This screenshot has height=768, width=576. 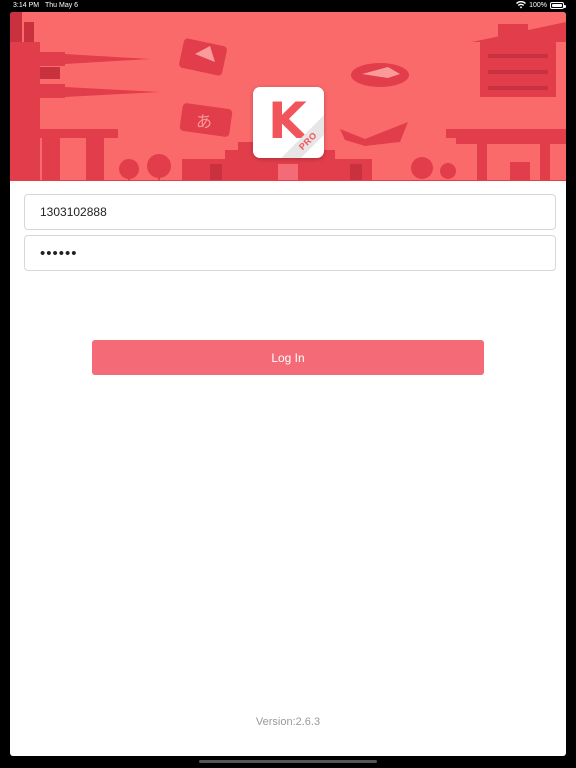 I want to click on plane-bubble-icon, so click(x=380, y=75).